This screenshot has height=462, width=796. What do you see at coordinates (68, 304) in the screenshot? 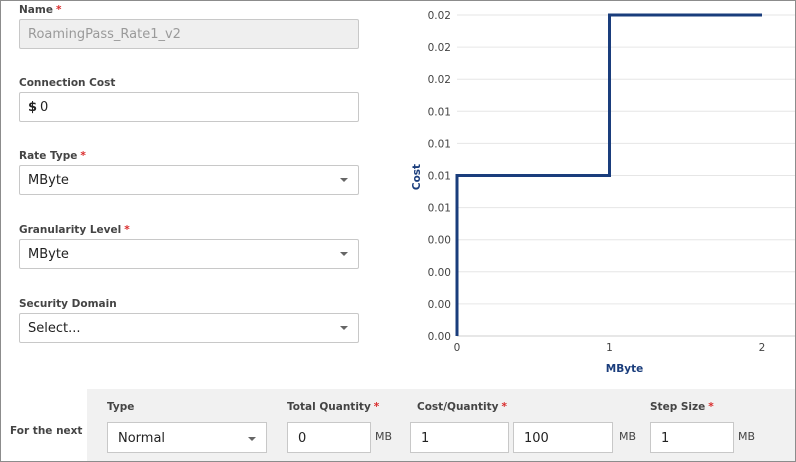
I see `security-domain-label: Security Domain` at bounding box center [68, 304].